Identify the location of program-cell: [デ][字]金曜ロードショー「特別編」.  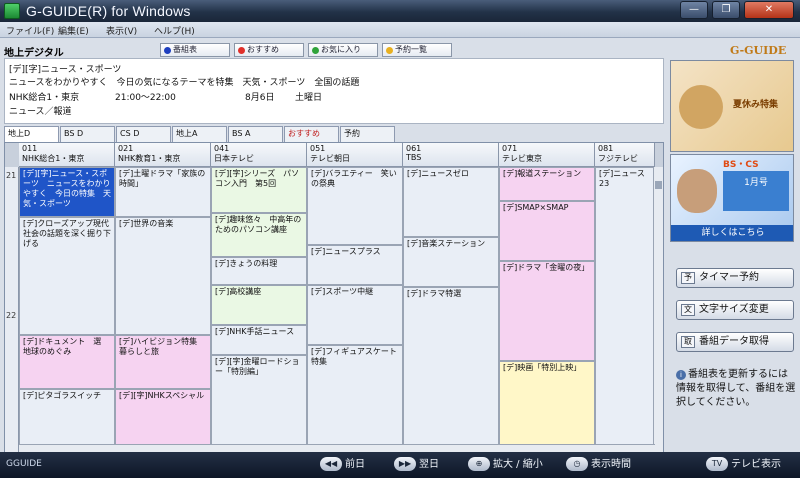
(259, 400).